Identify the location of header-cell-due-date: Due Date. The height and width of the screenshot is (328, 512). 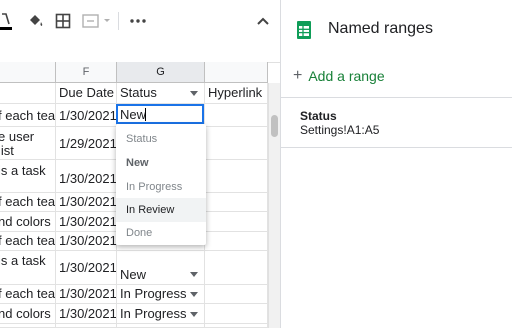
(86, 93).